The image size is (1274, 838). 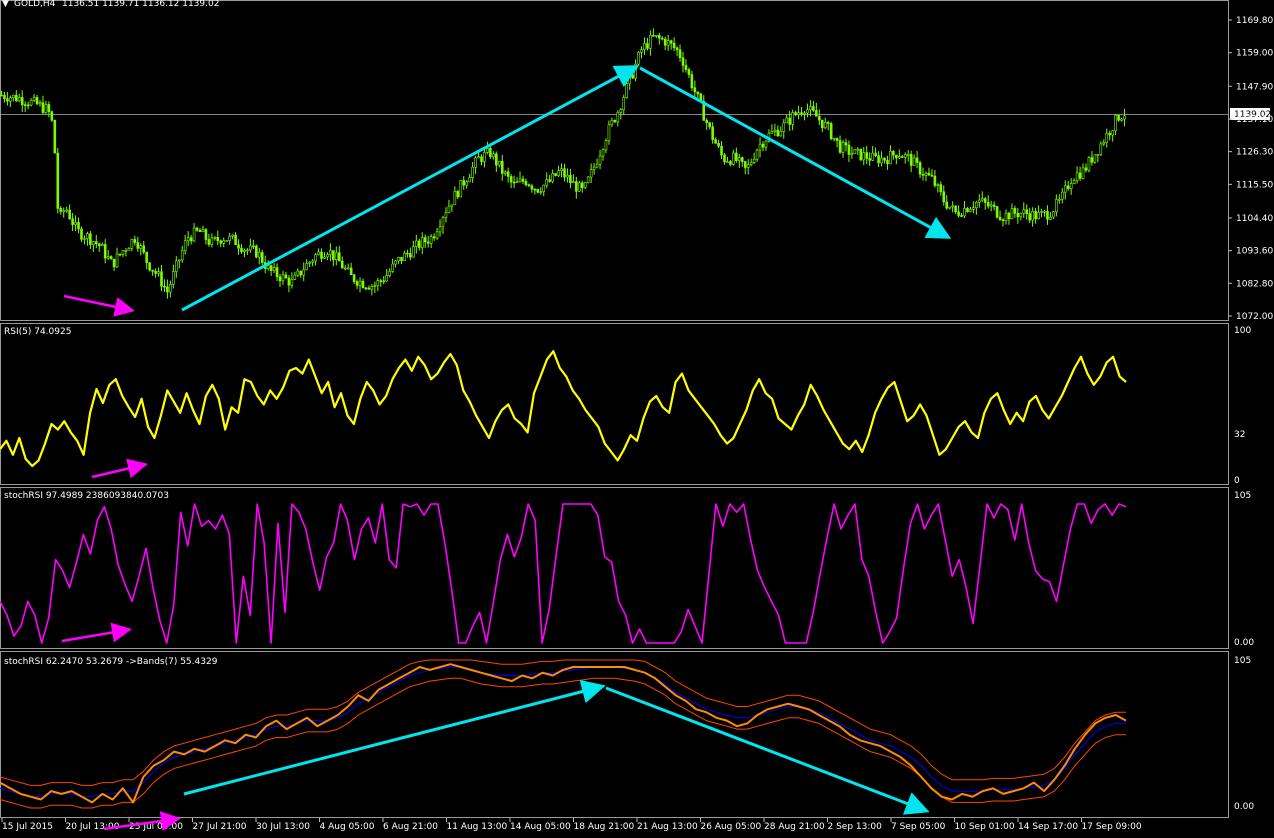 I want to click on price-tick-label: 1093.60, so click(x=1254, y=252).